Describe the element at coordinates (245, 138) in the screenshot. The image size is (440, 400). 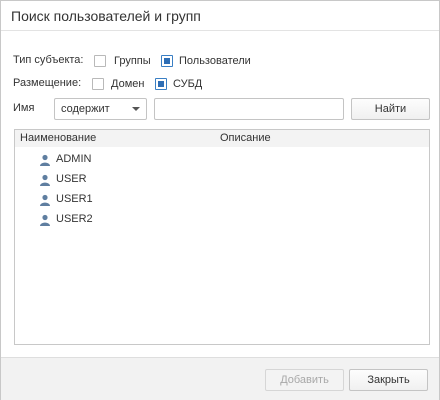
I see `column-header-description: Описание` at that location.